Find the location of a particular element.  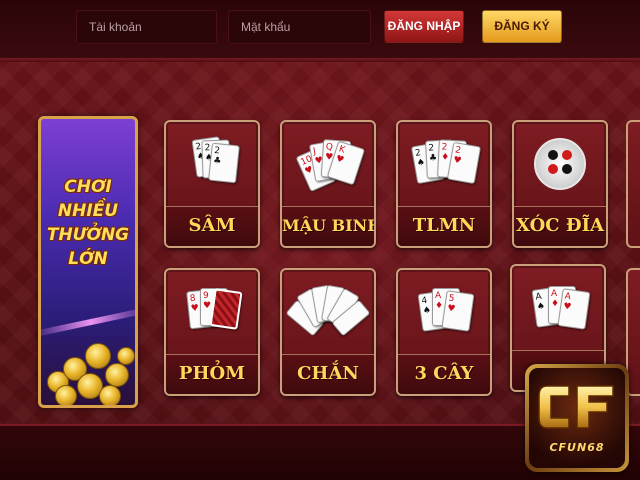

promo-line-2: THƯỞNG LỚN is located at coordinates (88, 247).